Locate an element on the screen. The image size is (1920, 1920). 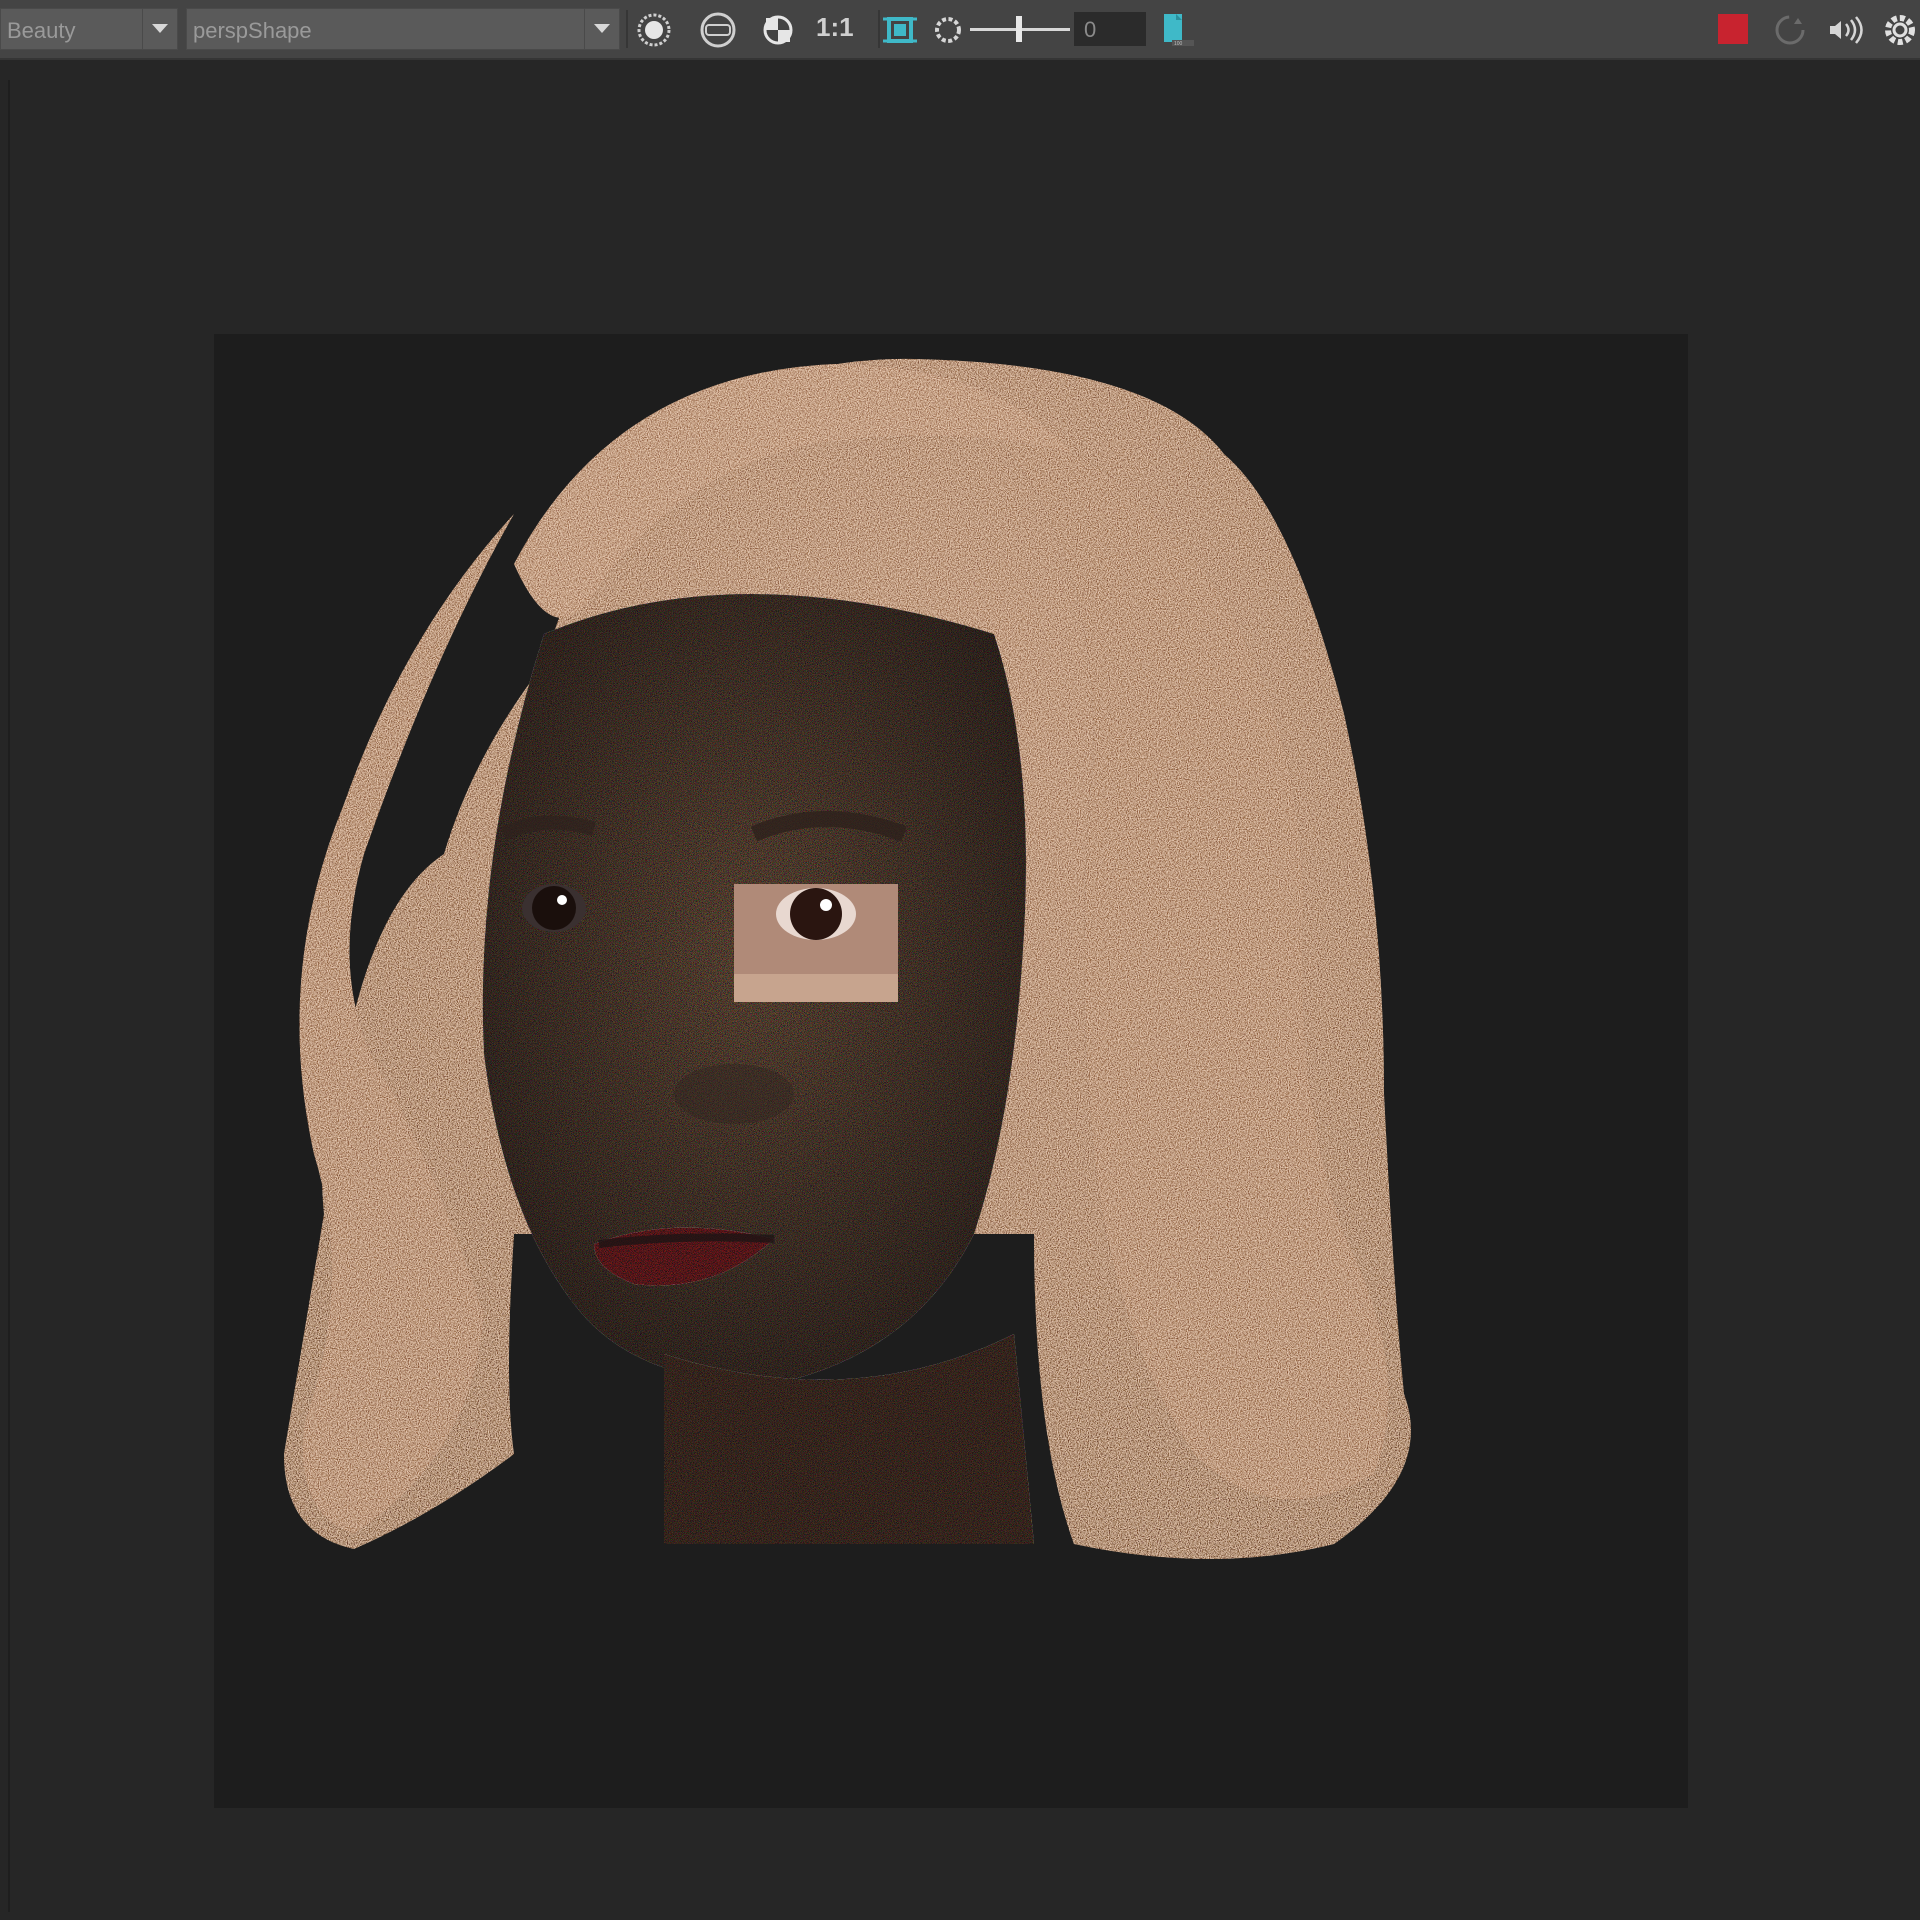
snapshot-icon is located at coordinates (718, 30).